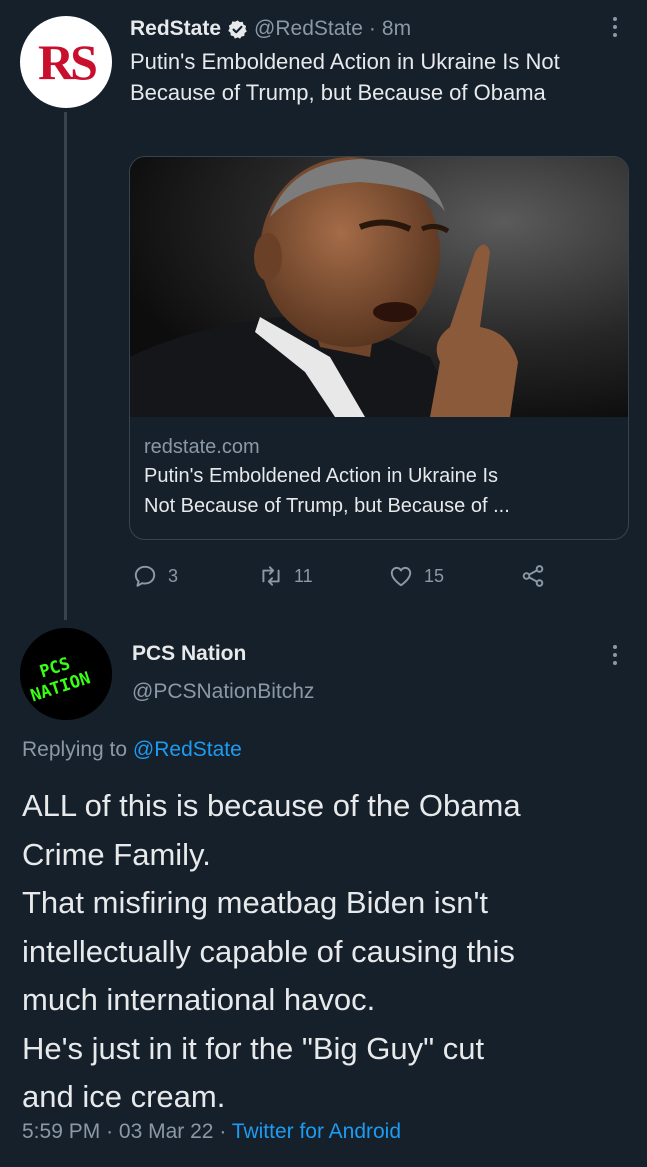  I want to click on reply-author-handle: @PCSNationBitchz, so click(223, 692).